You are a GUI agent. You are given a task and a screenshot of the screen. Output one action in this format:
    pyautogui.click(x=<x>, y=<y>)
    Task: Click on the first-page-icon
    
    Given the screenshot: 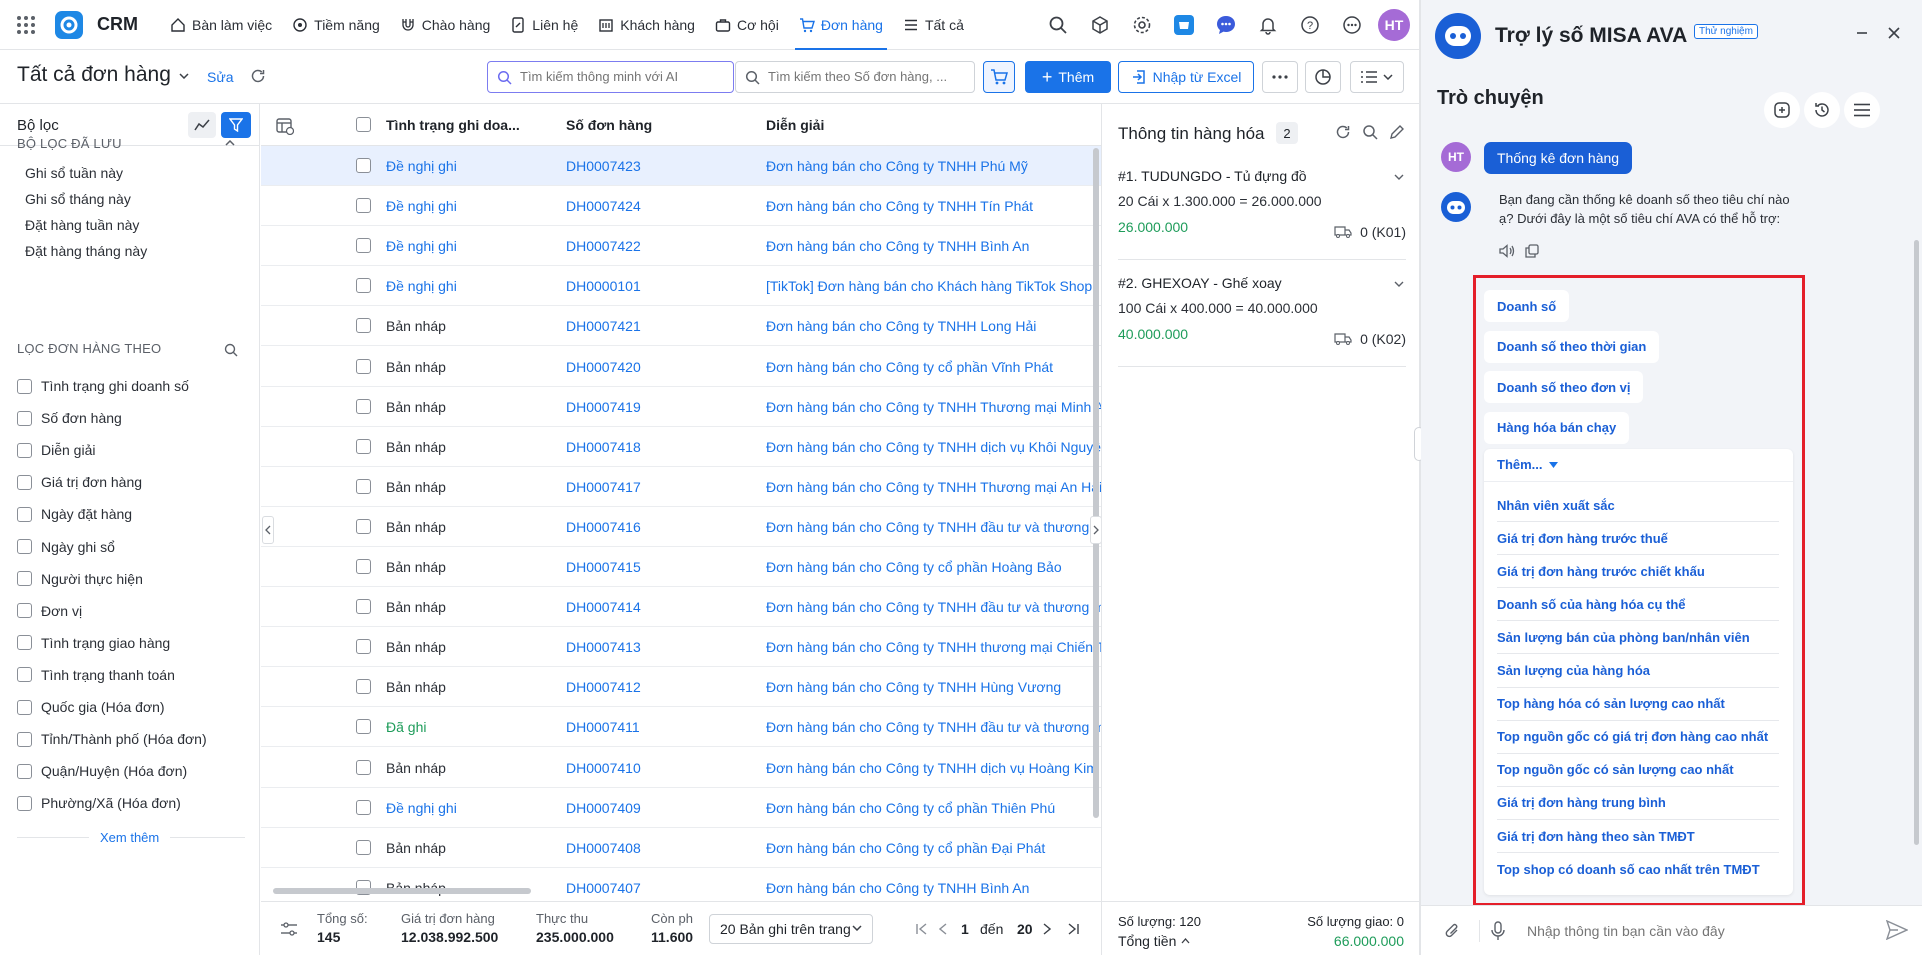 What is the action you would take?
    pyautogui.click(x=922, y=929)
    